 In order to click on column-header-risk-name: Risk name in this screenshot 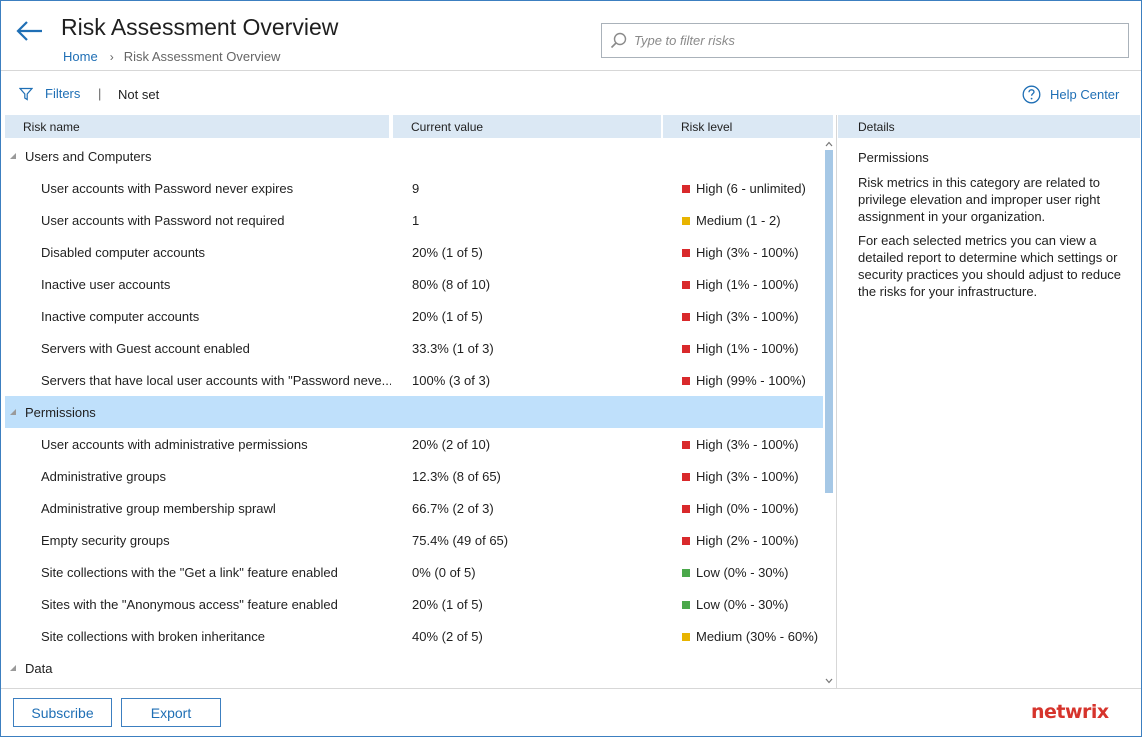, I will do `click(197, 126)`.